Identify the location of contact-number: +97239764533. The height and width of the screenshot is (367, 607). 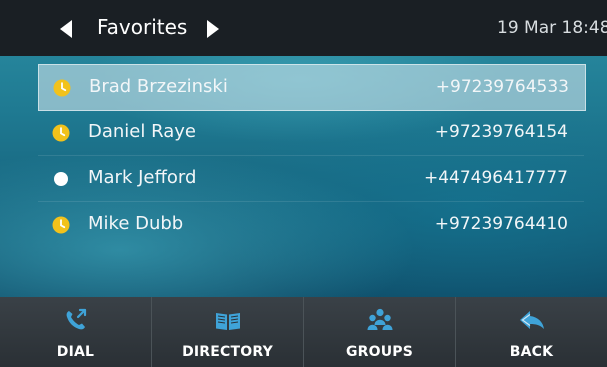
(502, 87).